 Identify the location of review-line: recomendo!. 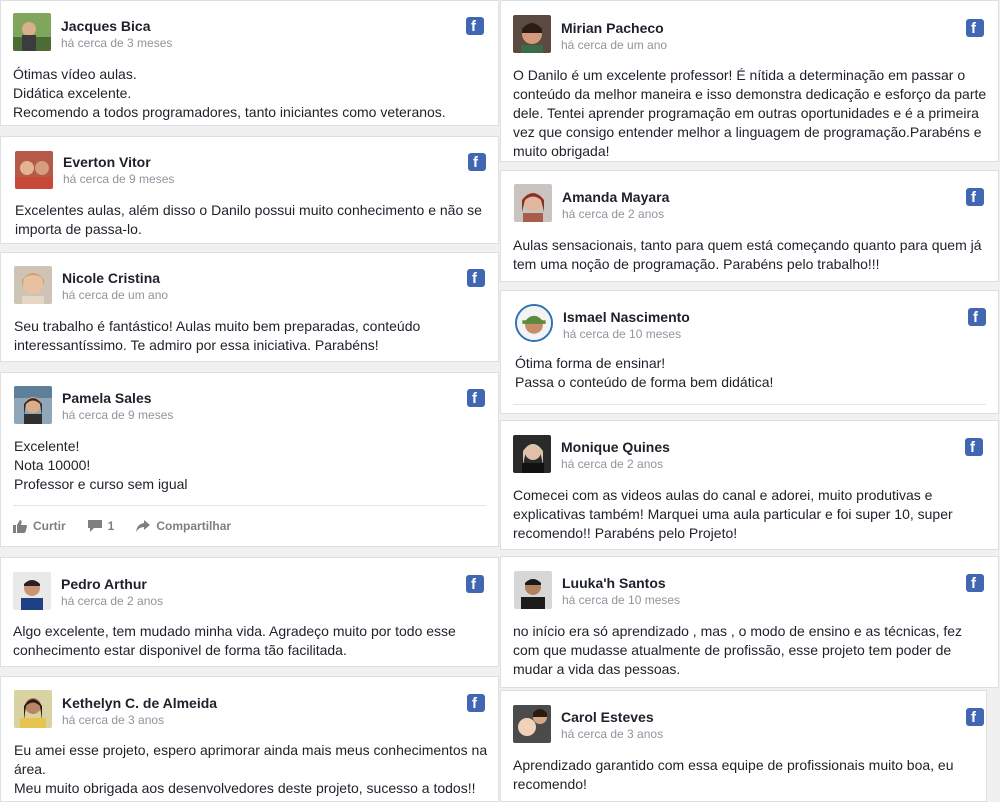
(550, 784).